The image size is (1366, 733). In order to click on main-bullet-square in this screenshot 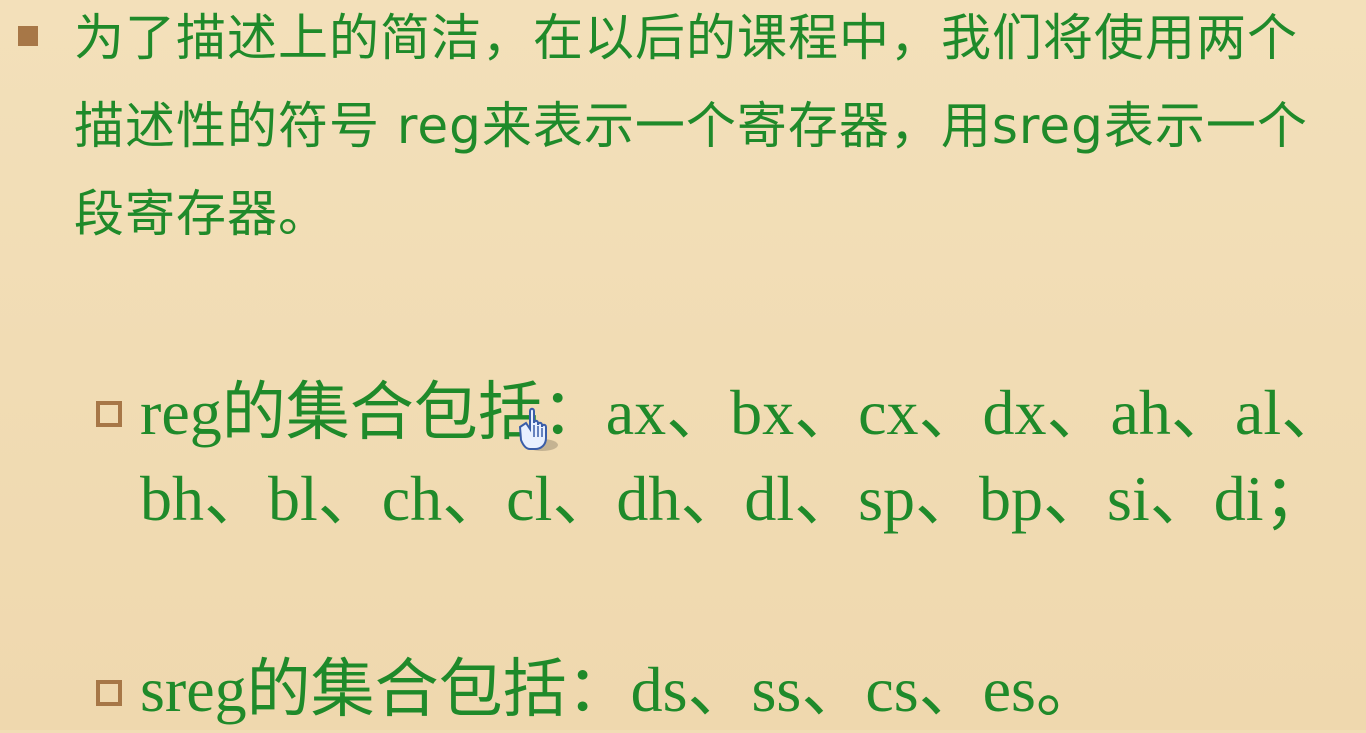, I will do `click(28, 36)`.